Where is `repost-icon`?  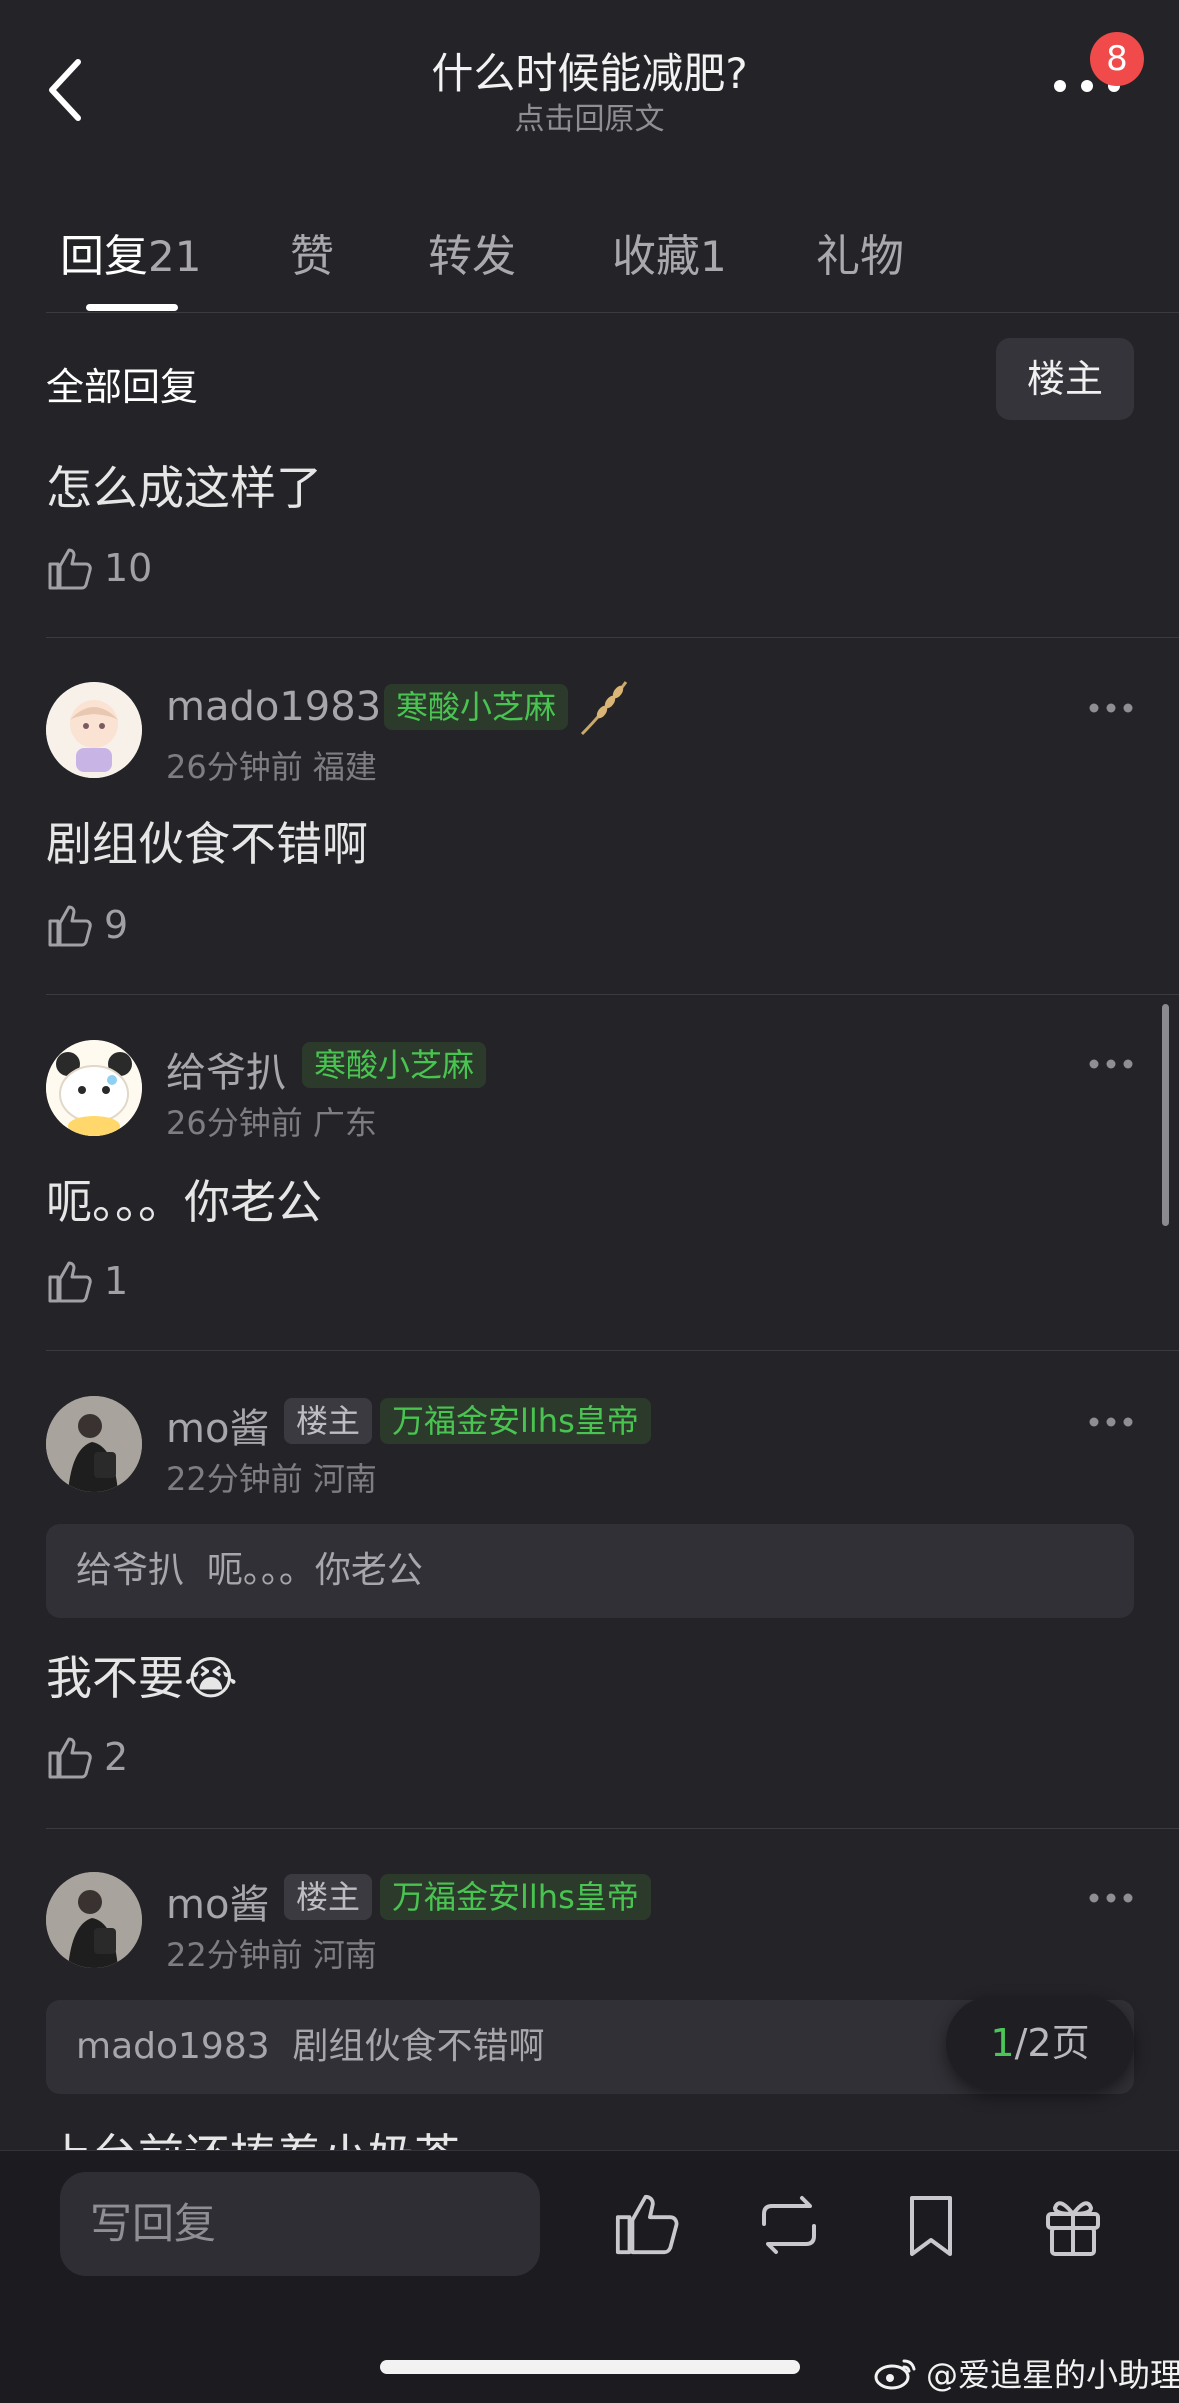 repost-icon is located at coordinates (789, 2225).